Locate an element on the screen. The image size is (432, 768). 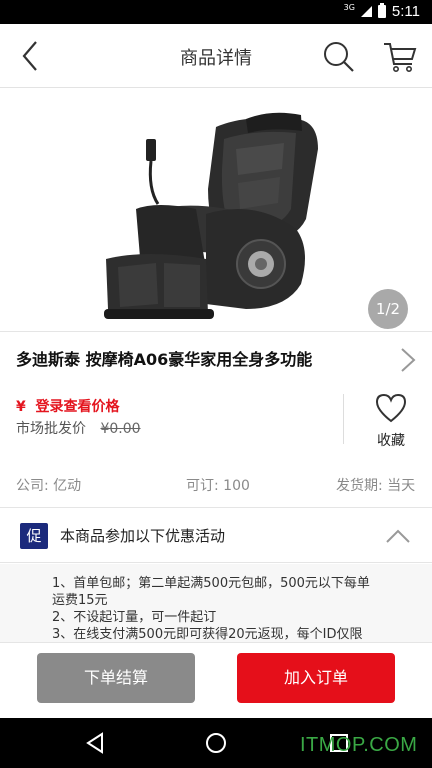
favorite-button: 收藏 is located at coordinates (391, 421).